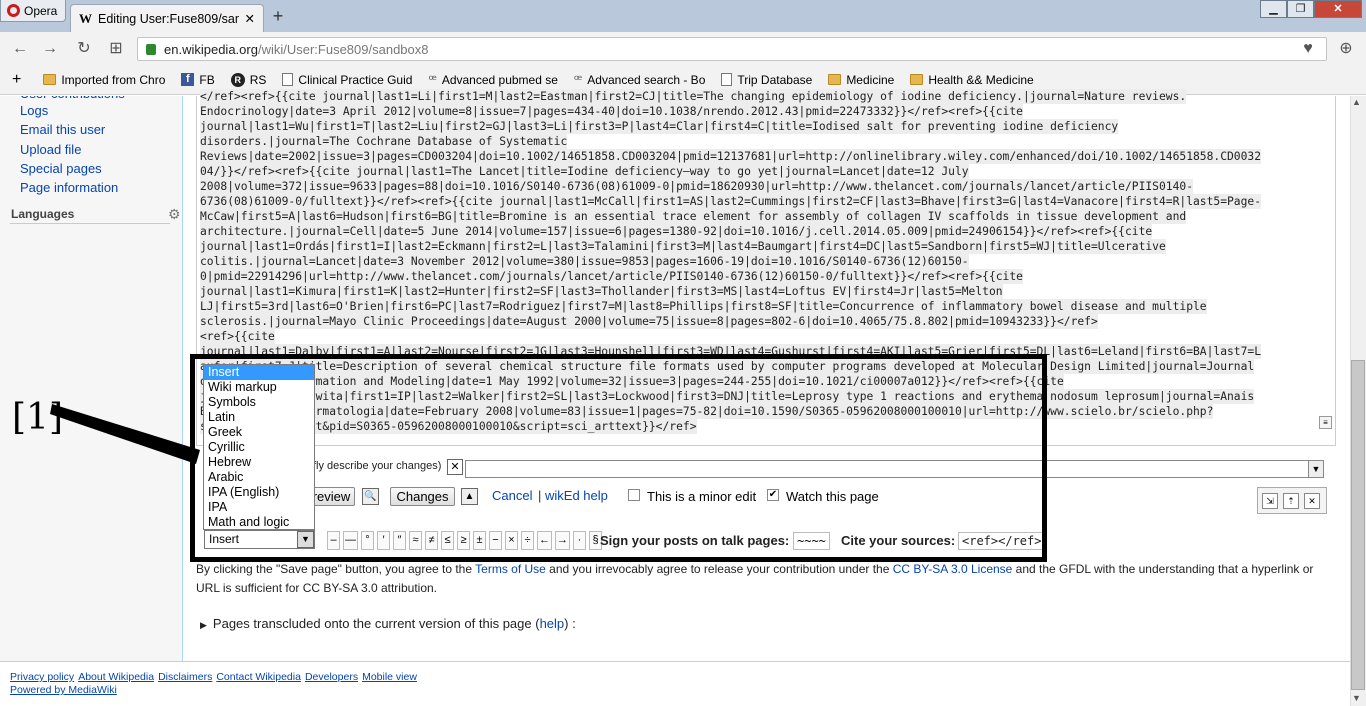 The height and width of the screenshot is (706, 1366). What do you see at coordinates (399, 540) in the screenshot?
I see `special-char-button: ″` at bounding box center [399, 540].